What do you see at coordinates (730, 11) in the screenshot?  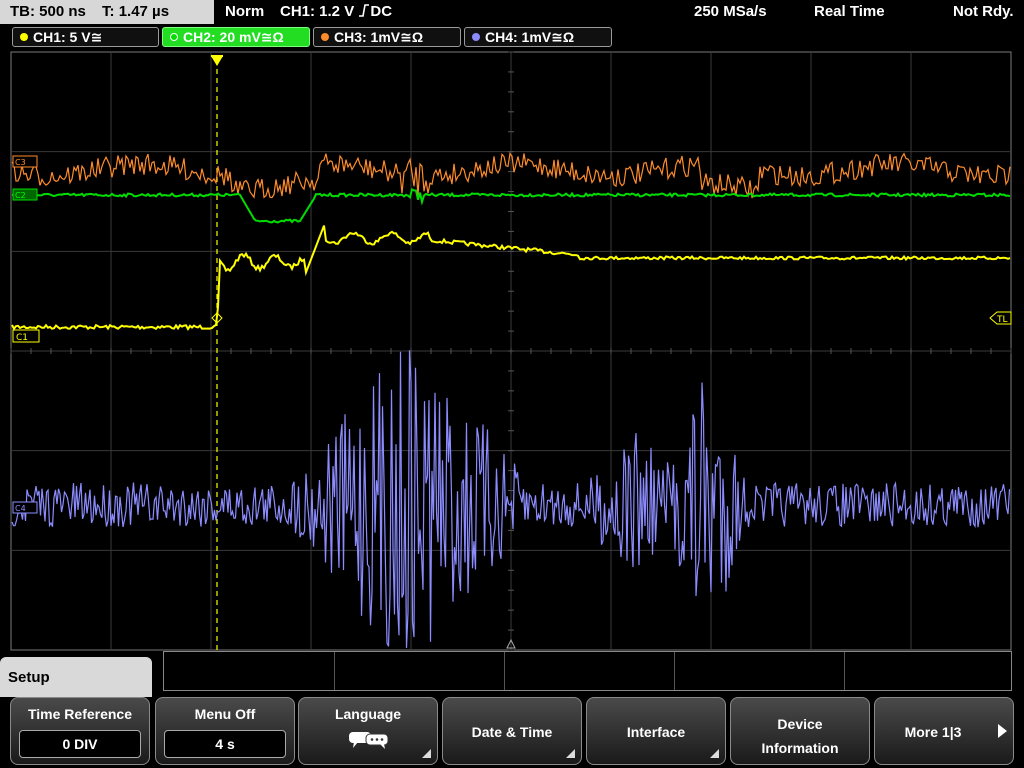 I see `sample-rate: 250 MSa/s` at bounding box center [730, 11].